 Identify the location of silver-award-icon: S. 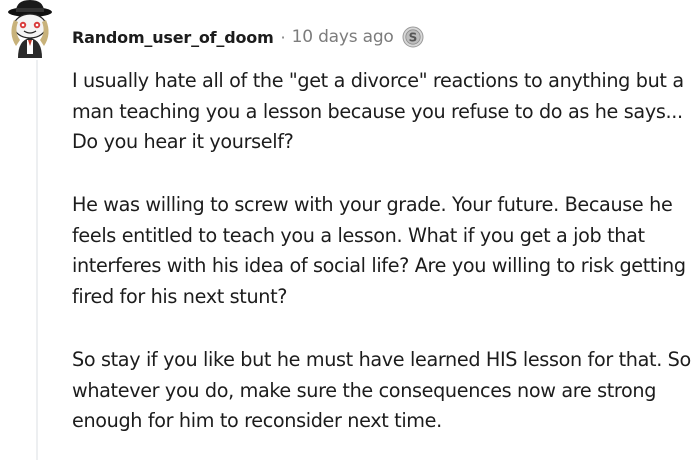
(413, 37).